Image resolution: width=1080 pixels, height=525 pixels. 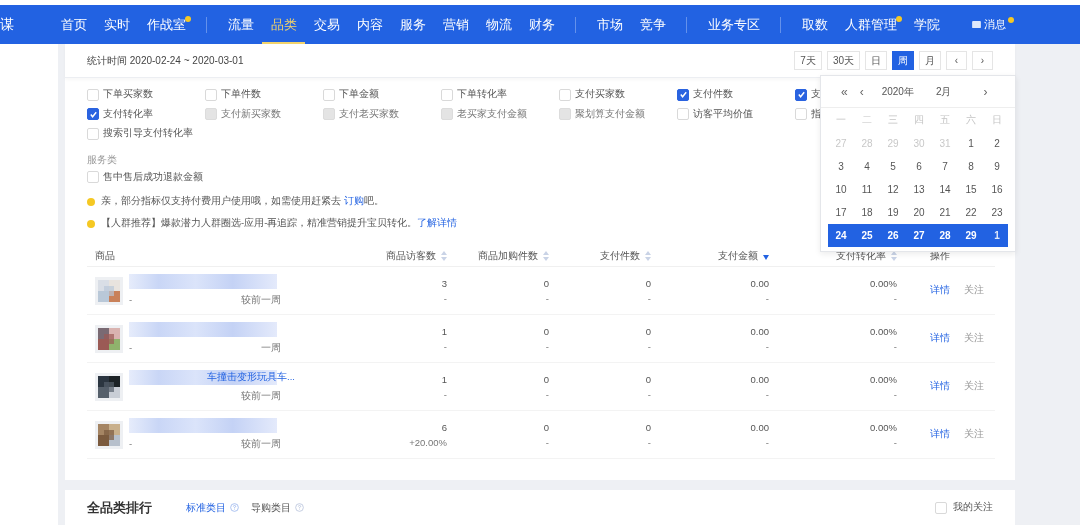 What do you see at coordinates (893, 235) in the screenshot?
I see `calendar-day: 26` at bounding box center [893, 235].